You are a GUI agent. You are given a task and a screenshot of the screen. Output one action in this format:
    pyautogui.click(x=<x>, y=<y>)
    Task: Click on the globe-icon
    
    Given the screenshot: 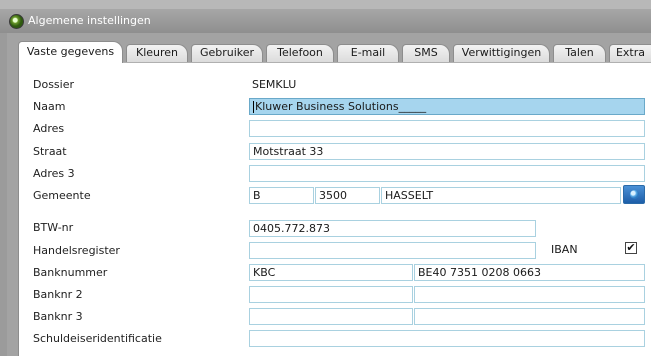 What is the action you would take?
    pyautogui.click(x=634, y=194)
    